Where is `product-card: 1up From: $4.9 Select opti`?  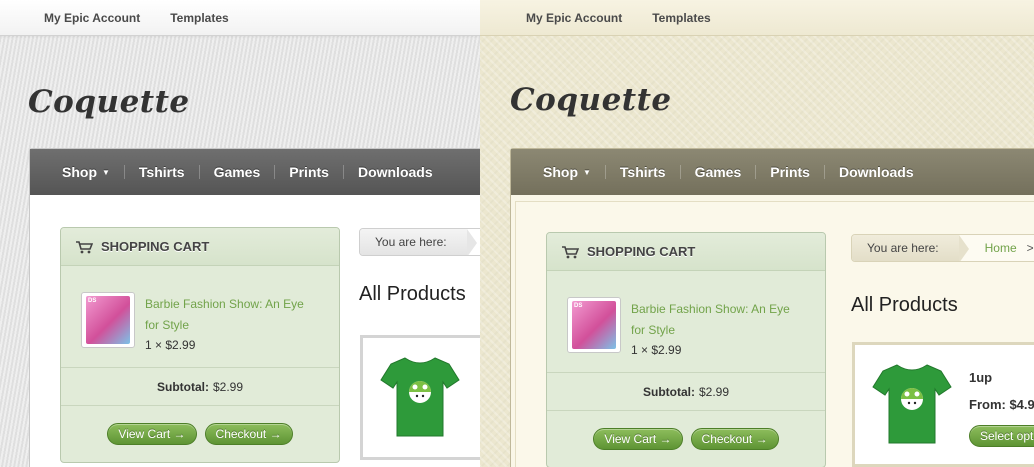
product-card: 1up From: $4.9 Select opti is located at coordinates (943, 404).